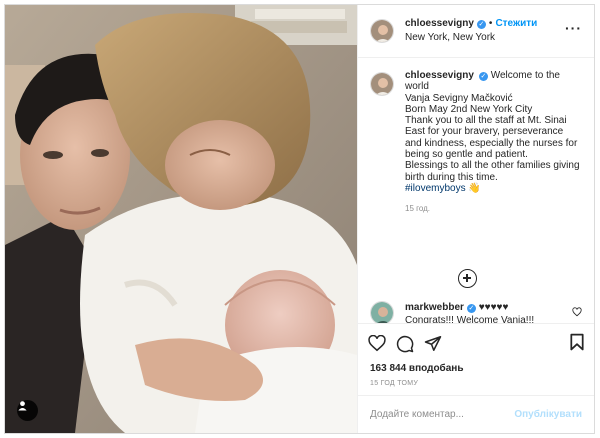 The image size is (600, 438). I want to click on follow-button: Стежити, so click(516, 23).